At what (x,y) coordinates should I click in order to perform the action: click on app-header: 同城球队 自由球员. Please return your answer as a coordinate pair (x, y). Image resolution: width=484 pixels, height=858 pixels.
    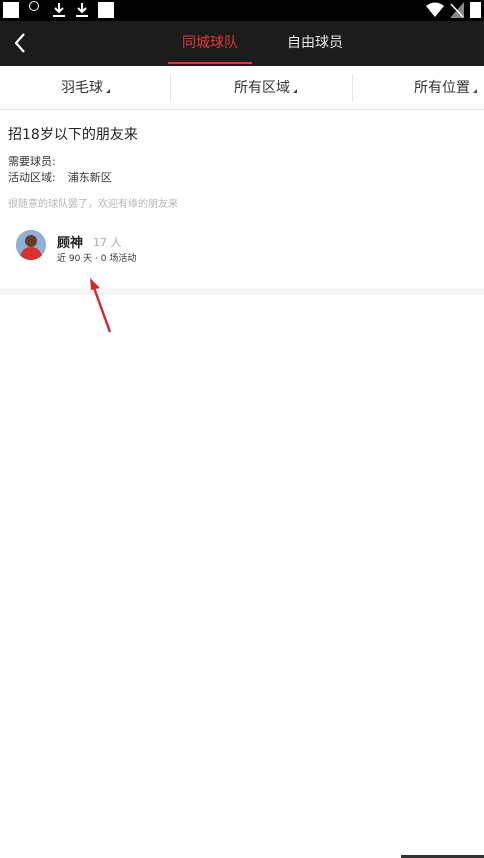
    Looking at the image, I should click on (242, 43).